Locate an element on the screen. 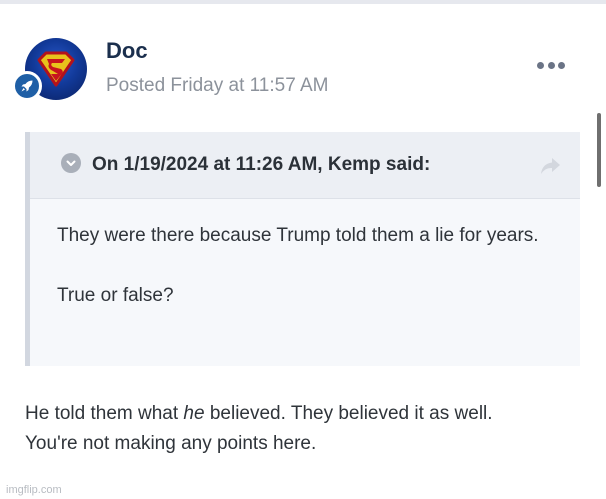 The image size is (606, 499). post-emphasis: he is located at coordinates (194, 413).